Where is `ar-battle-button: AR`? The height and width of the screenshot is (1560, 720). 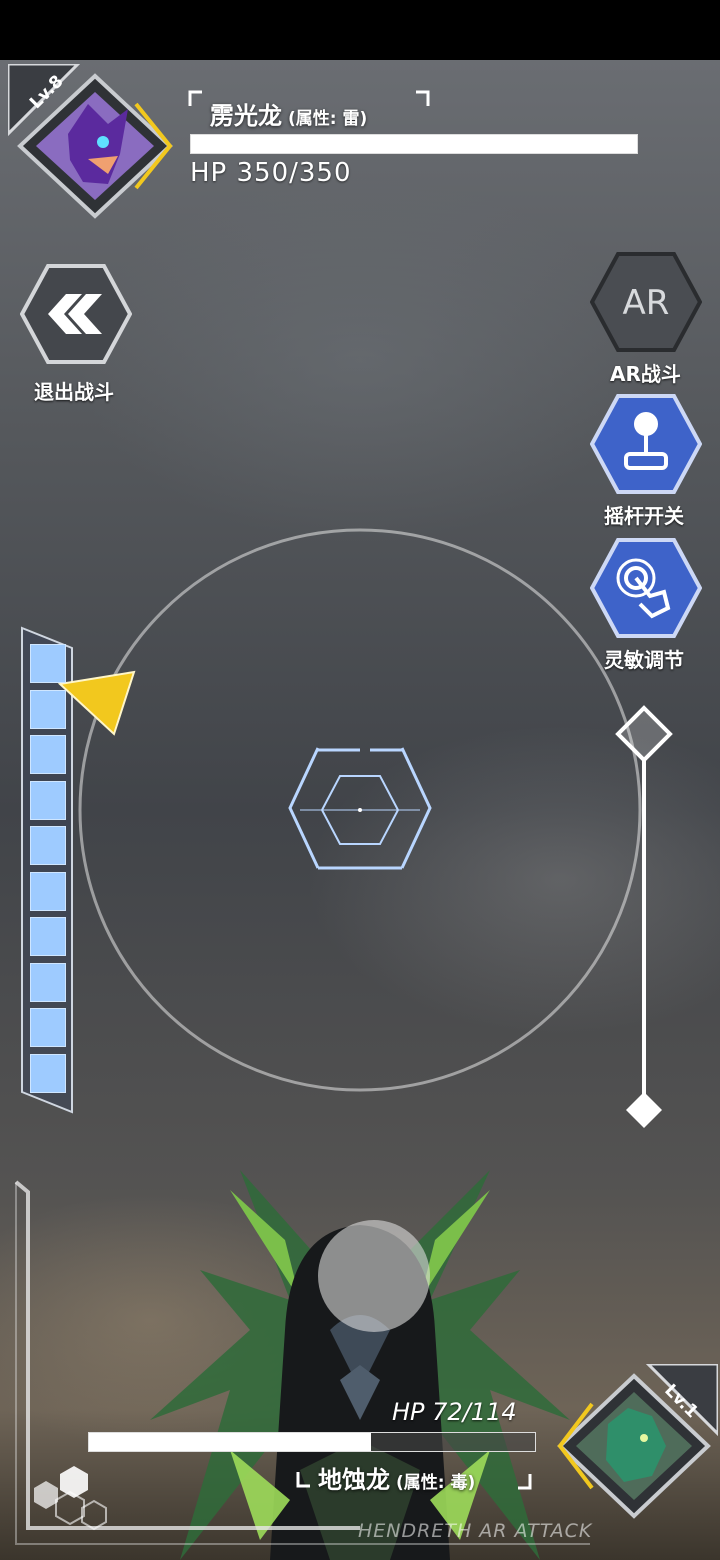 ar-battle-button: AR is located at coordinates (646, 302).